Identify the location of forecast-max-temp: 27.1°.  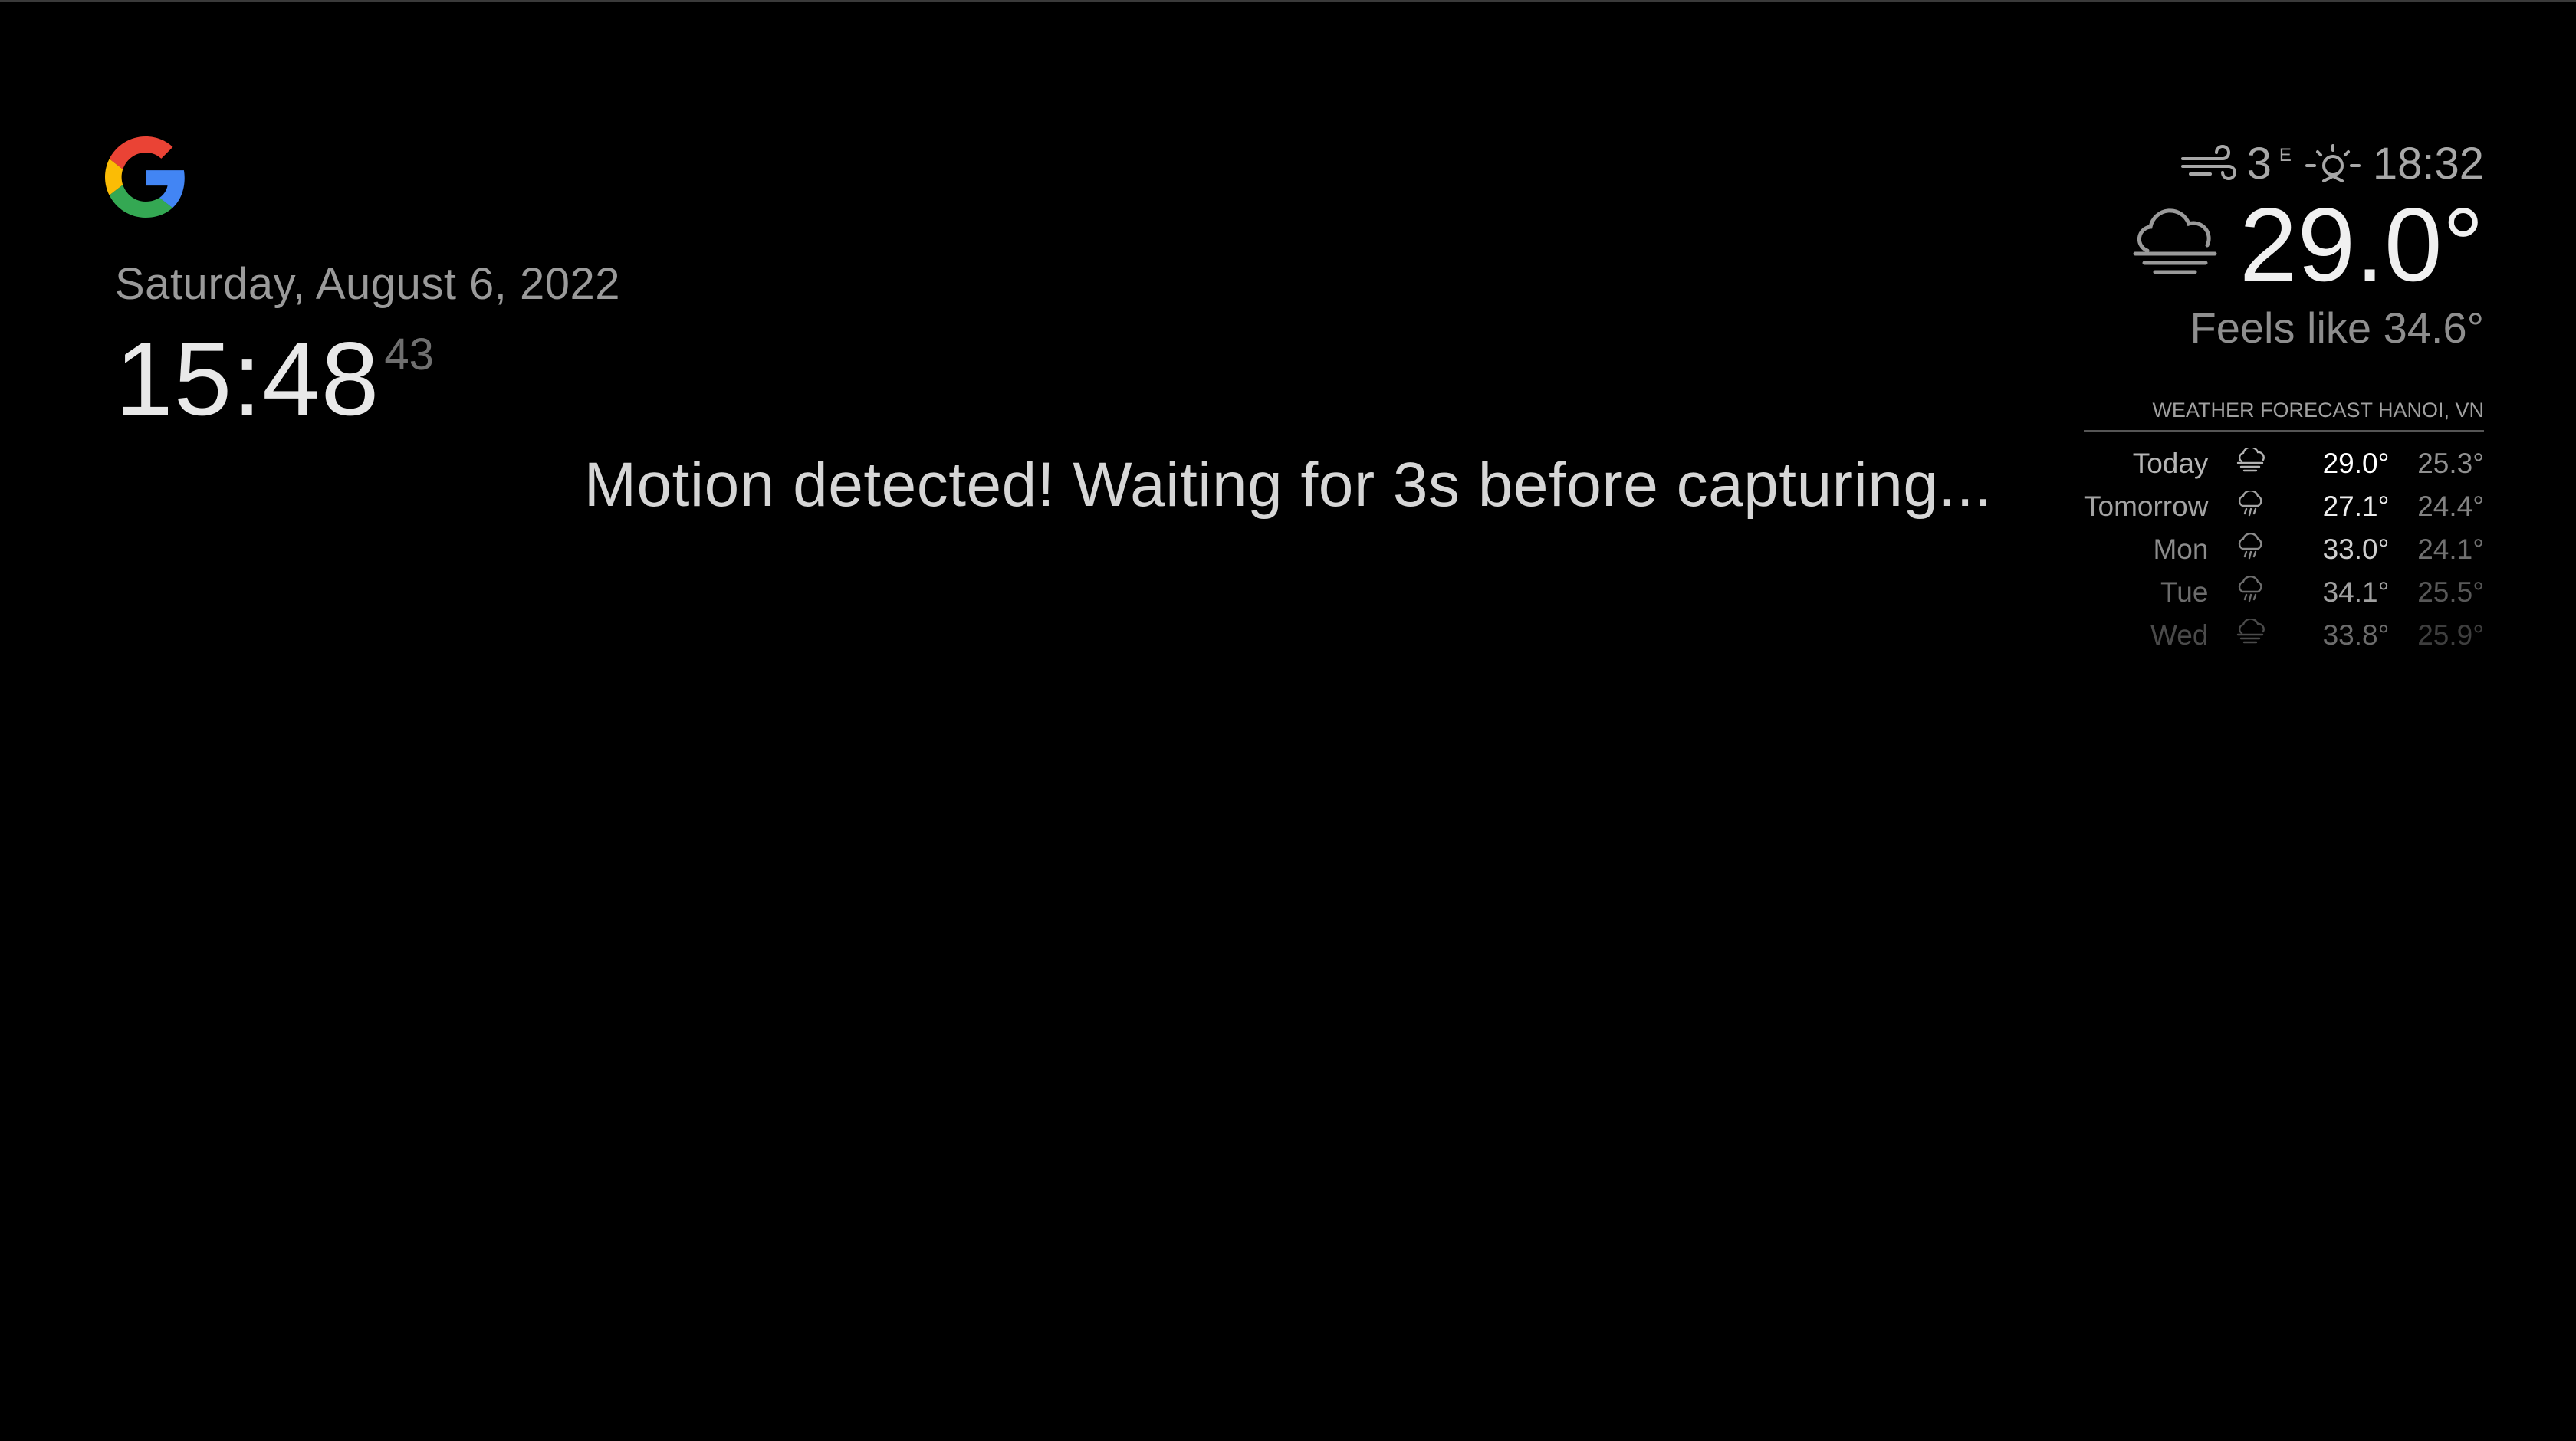
(2356, 506).